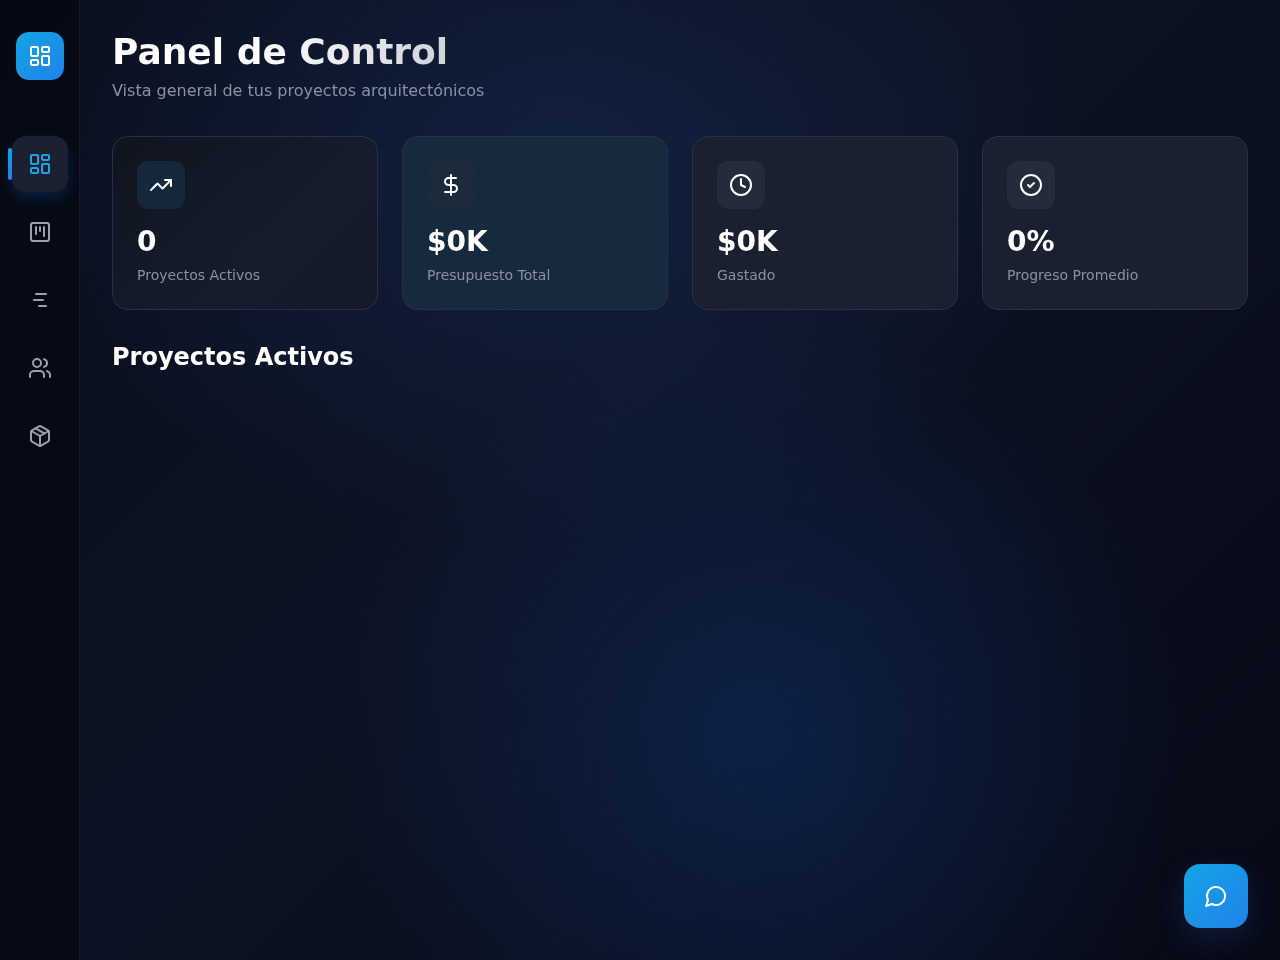 Image resolution: width=1280 pixels, height=960 pixels. I want to click on users-icon, so click(40, 368).